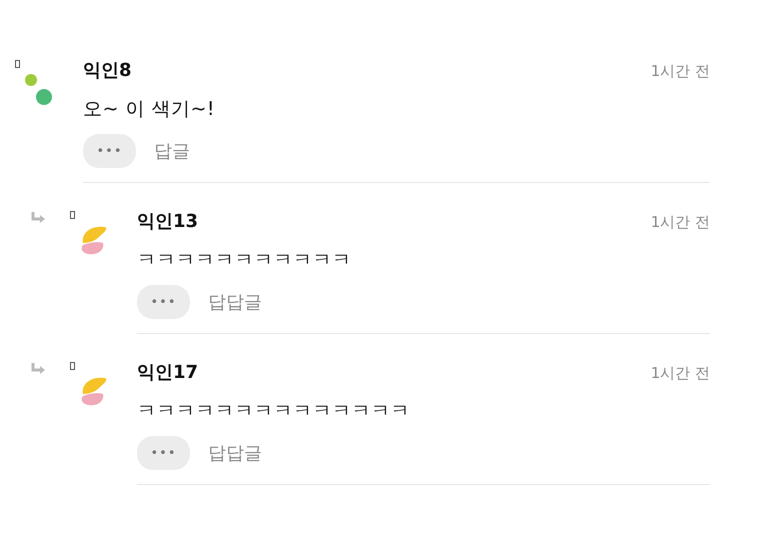 The image size is (765, 538). I want to click on author-name: 익인8, so click(107, 70).